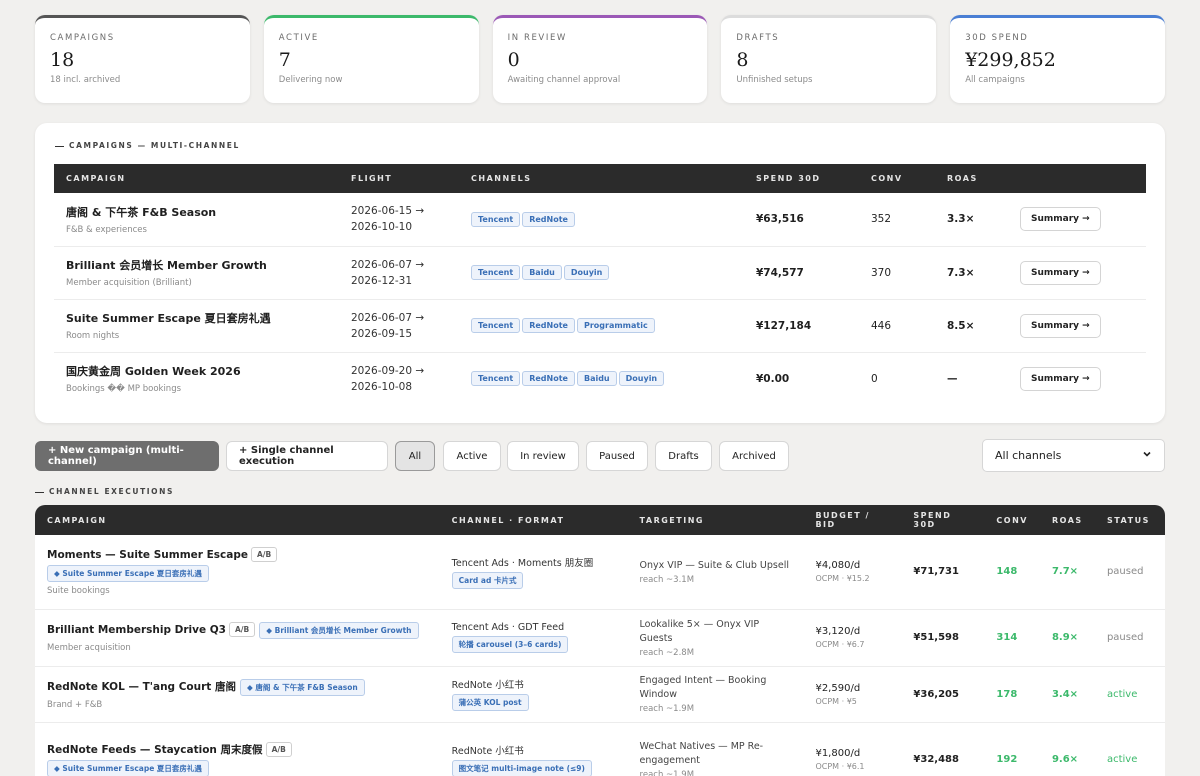 The image size is (1200, 776). I want to click on cell-channels: Tencent RedNote, so click(601, 220).